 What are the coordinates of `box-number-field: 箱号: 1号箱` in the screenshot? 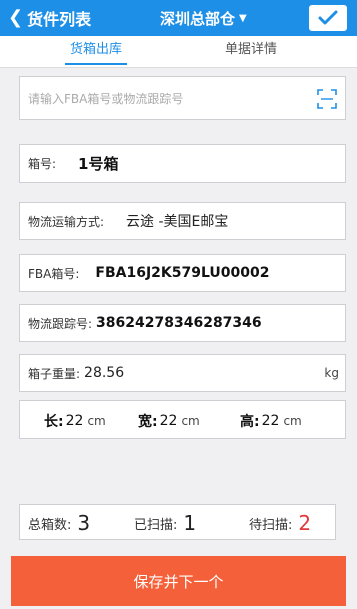 It's located at (182, 163).